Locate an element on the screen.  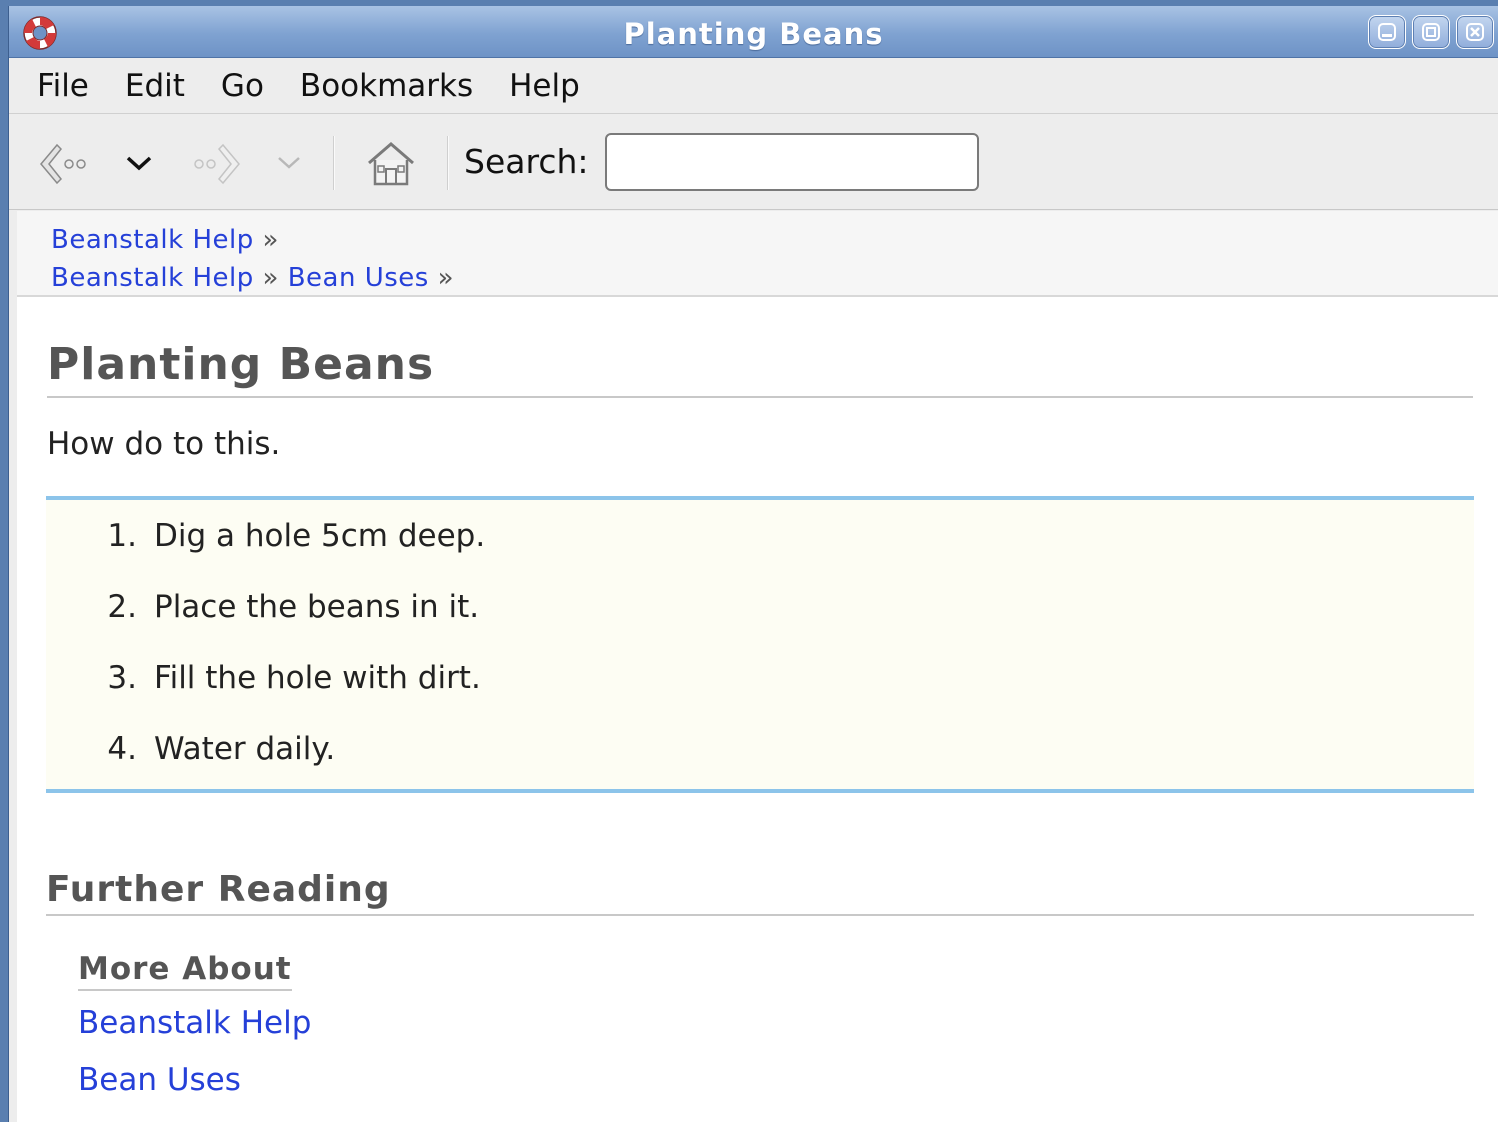
close-button is located at coordinates (1475, 32).